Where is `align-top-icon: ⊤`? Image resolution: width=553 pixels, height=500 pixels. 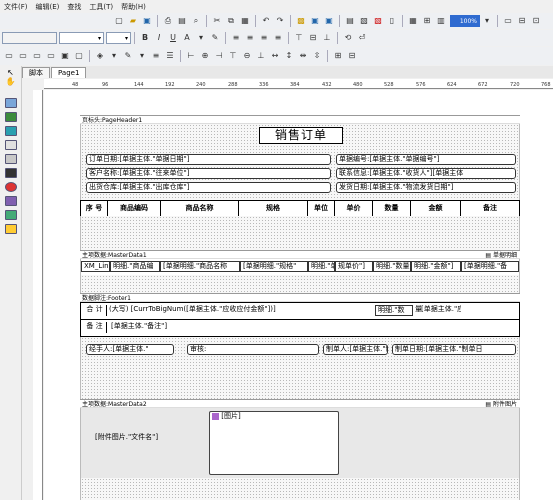
align-top-icon: ⊤ is located at coordinates (299, 38).